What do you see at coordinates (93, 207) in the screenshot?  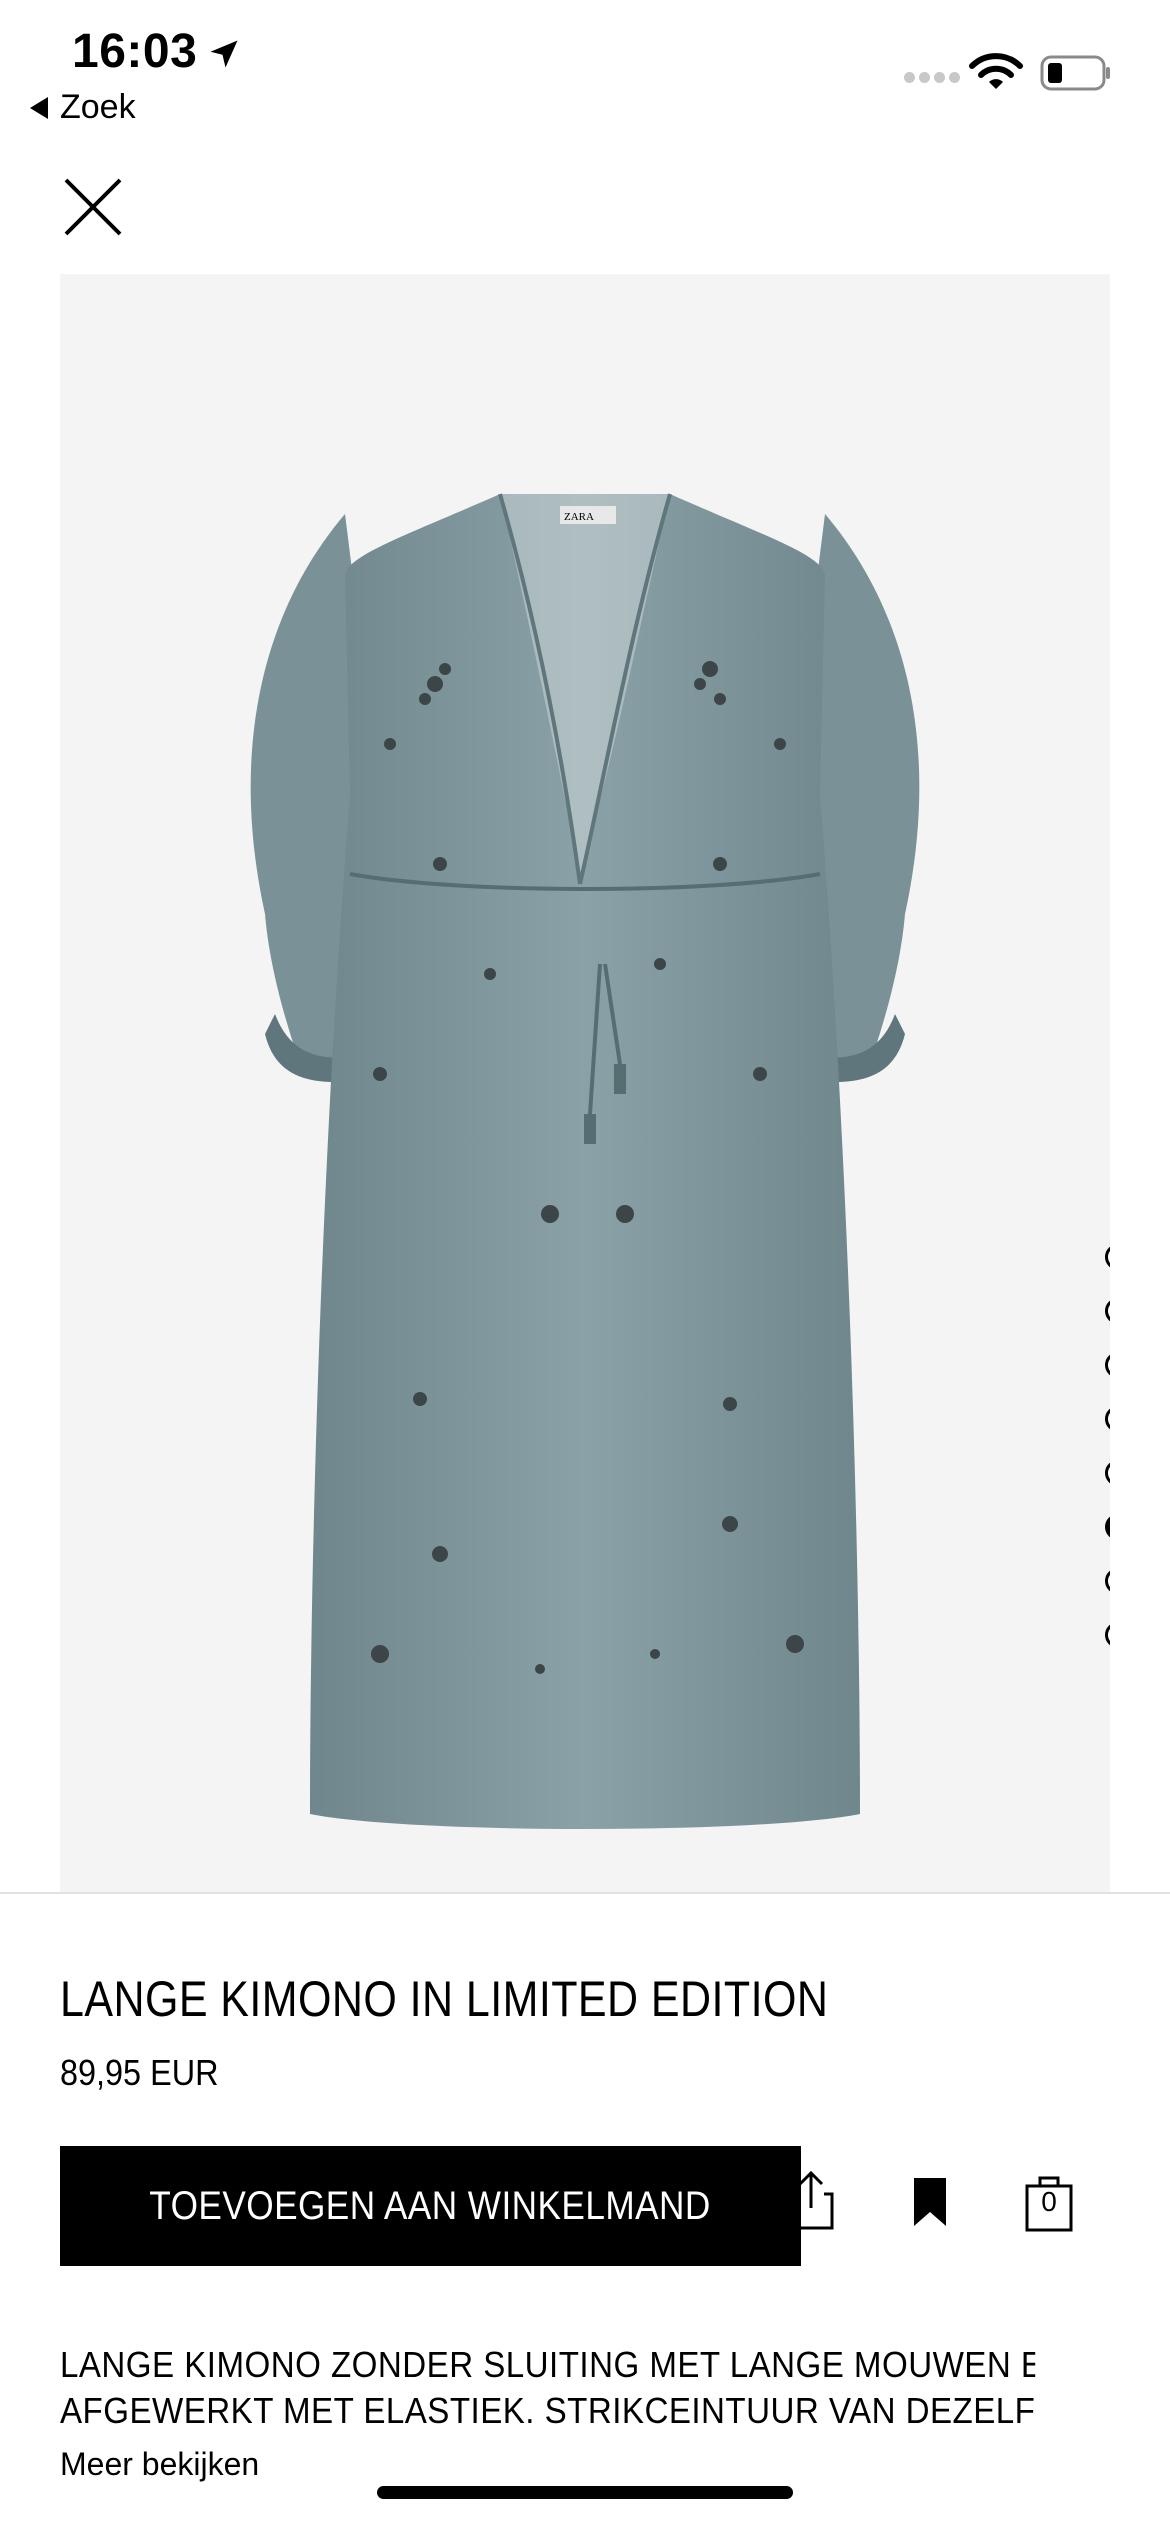 I see `close-icon` at bounding box center [93, 207].